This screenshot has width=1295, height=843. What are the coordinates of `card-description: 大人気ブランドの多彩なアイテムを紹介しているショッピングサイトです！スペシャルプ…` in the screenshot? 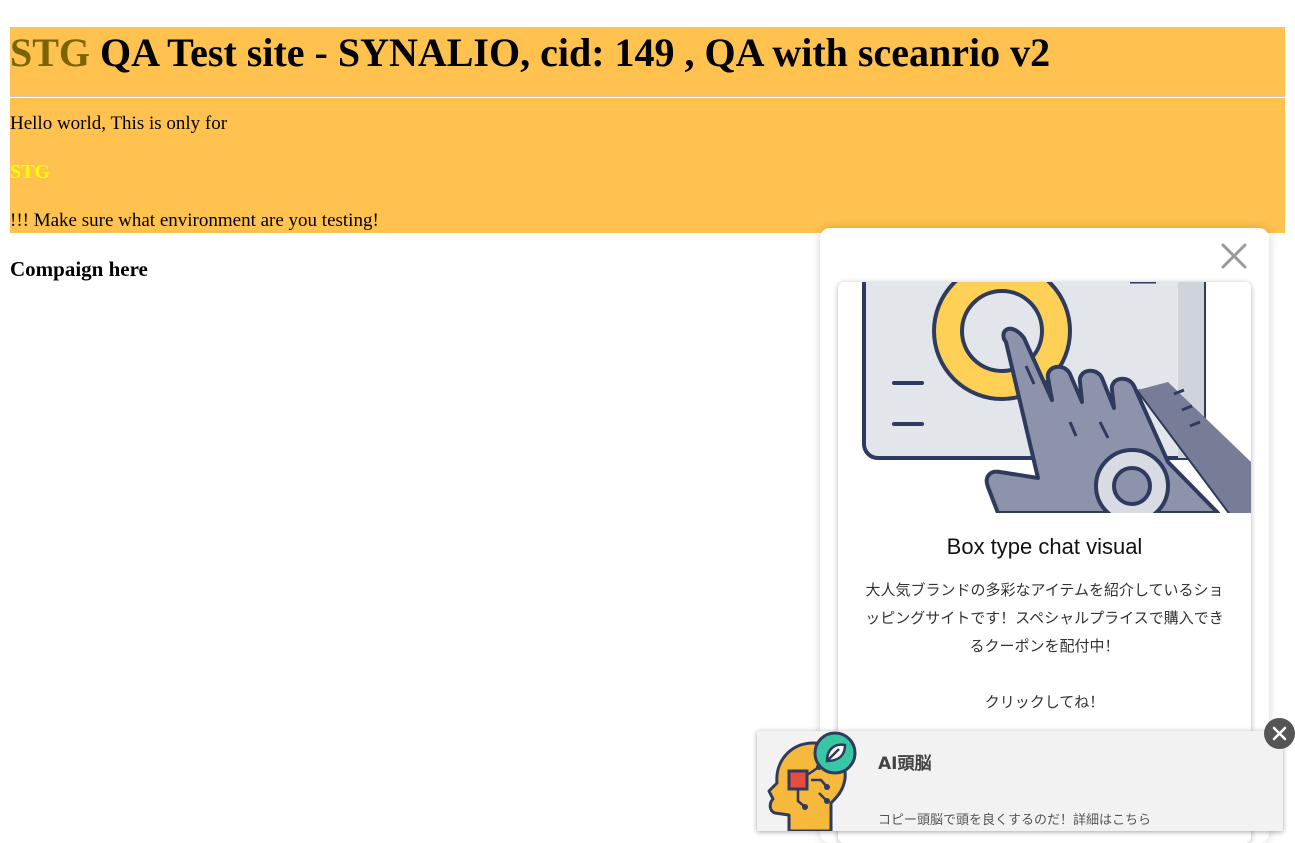 It's located at (1044, 646).